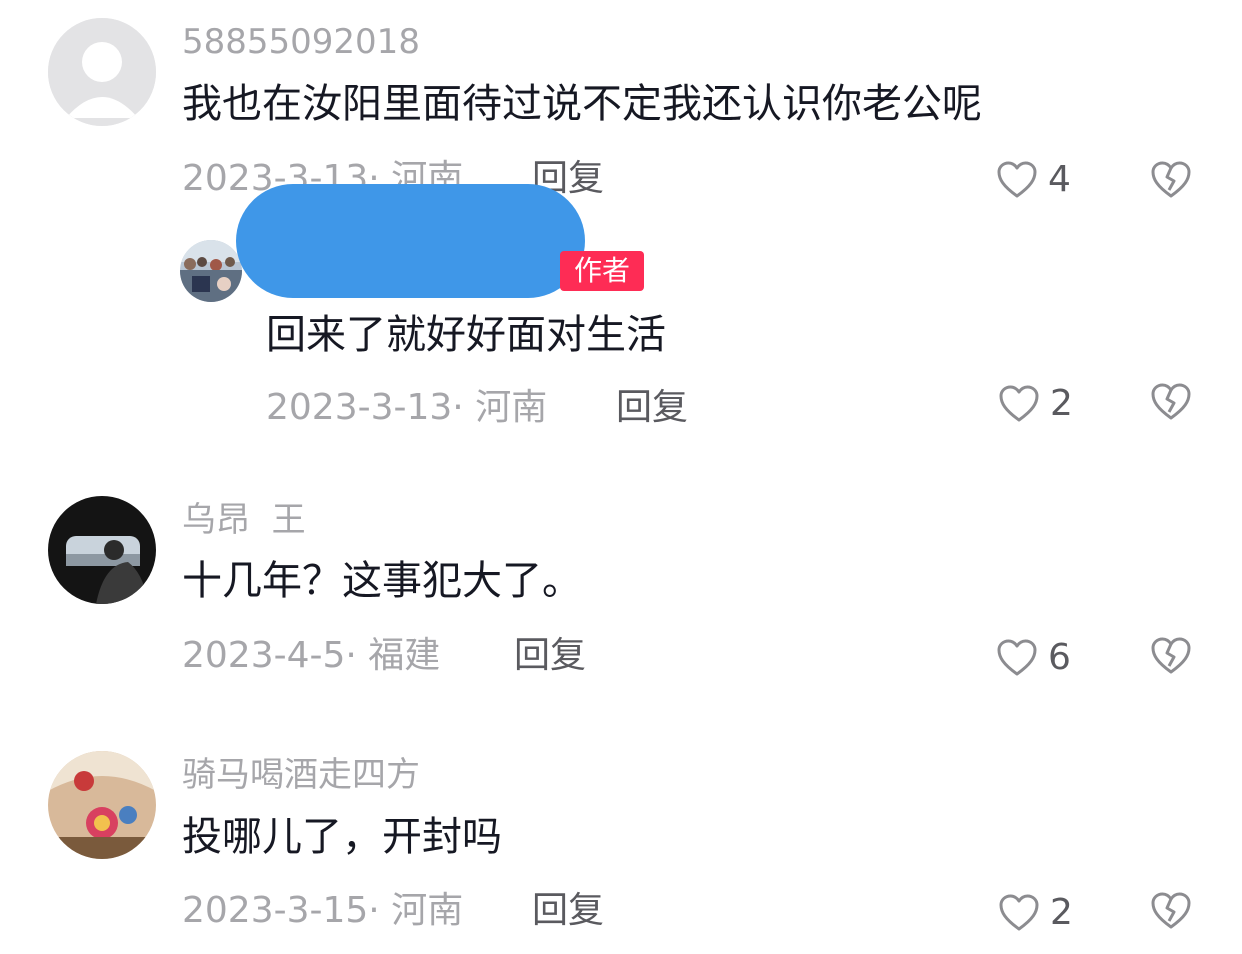  Describe the element at coordinates (602, 271) in the screenshot. I see `author-badge: 作者` at that location.